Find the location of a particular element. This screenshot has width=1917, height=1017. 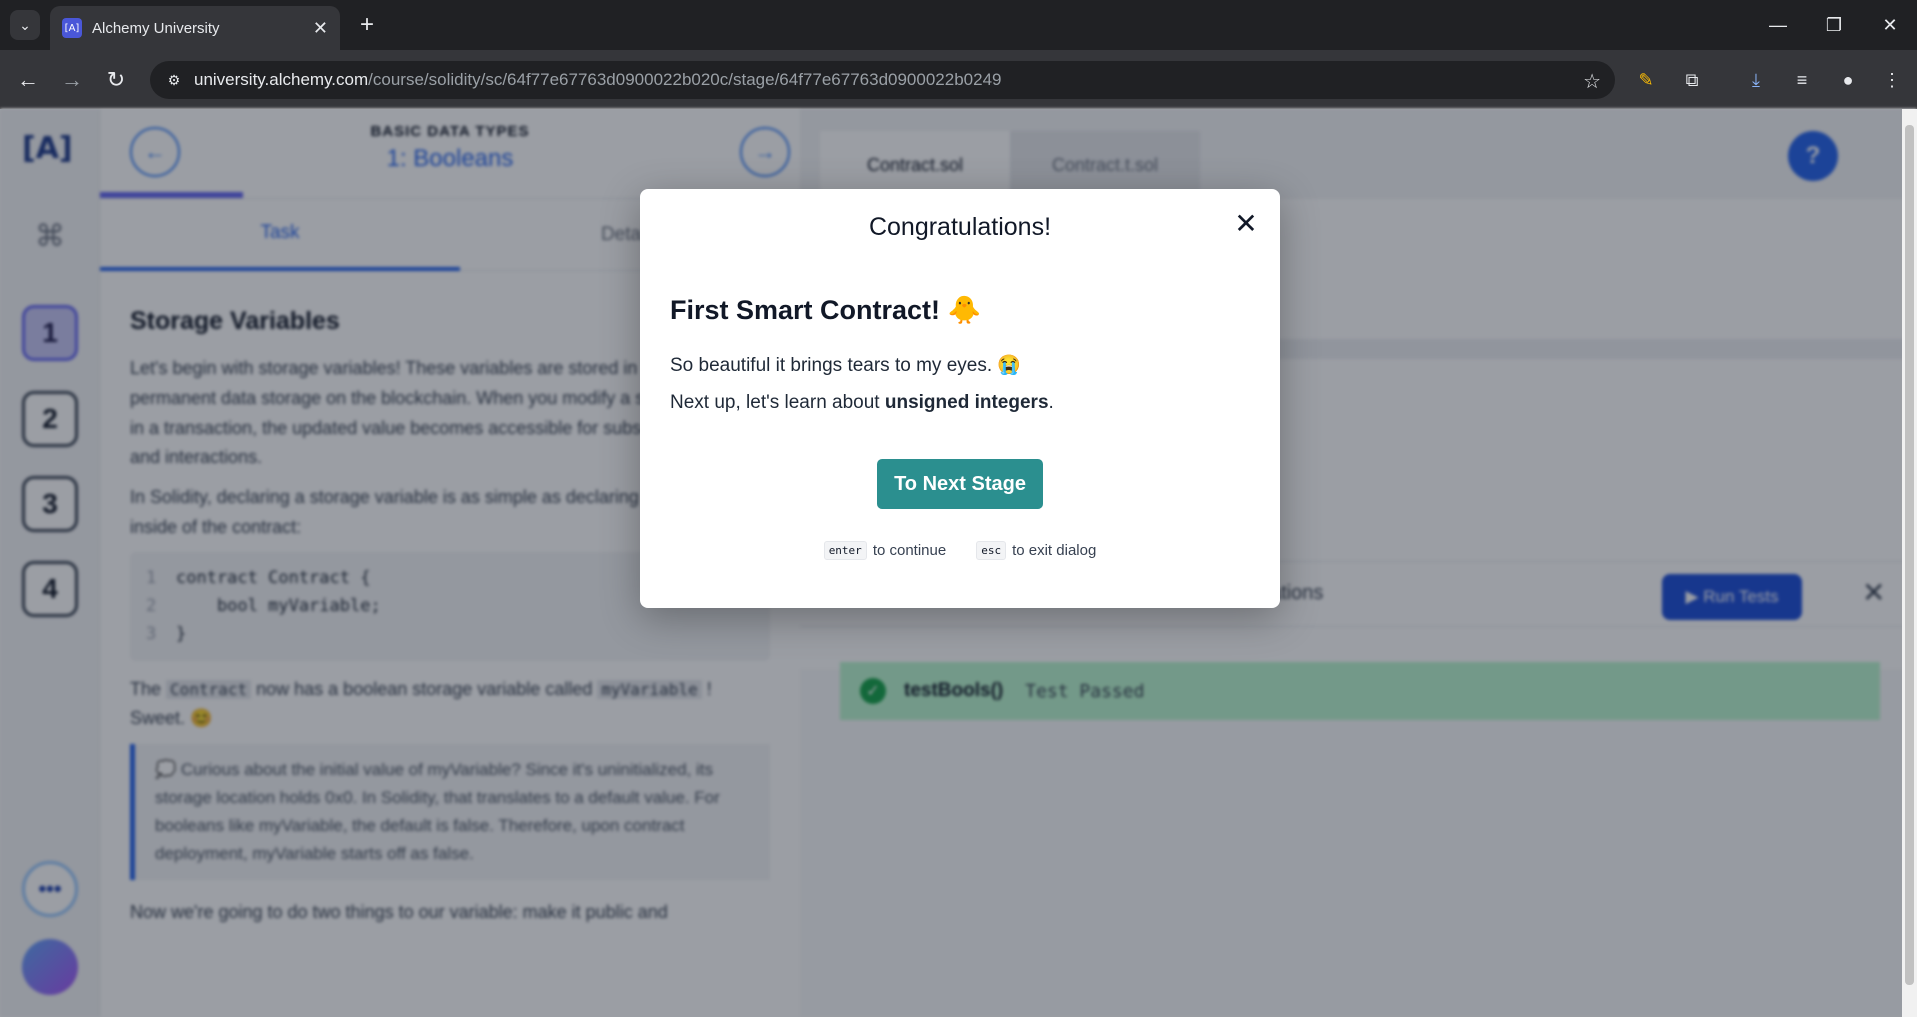

close-tab-icon: ✕ is located at coordinates (320, 28).